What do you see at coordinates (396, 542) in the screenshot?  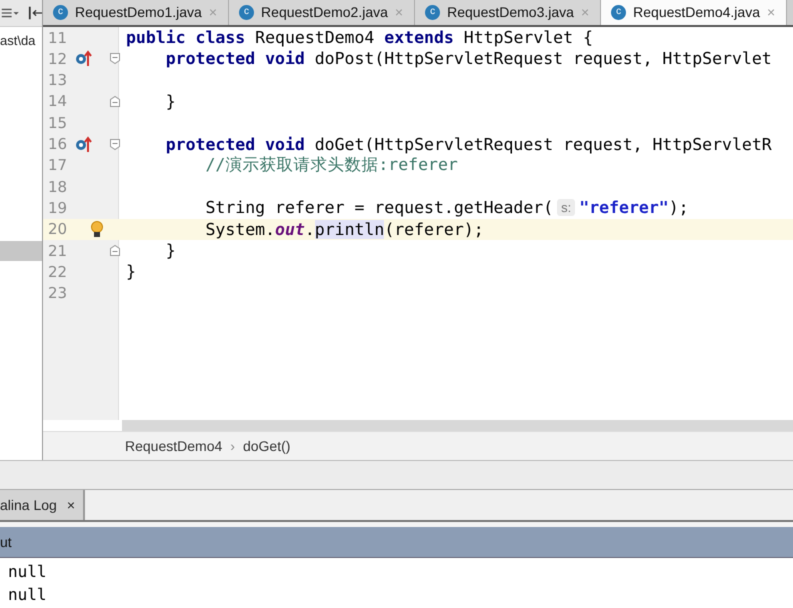 I see `output-header: ut` at bounding box center [396, 542].